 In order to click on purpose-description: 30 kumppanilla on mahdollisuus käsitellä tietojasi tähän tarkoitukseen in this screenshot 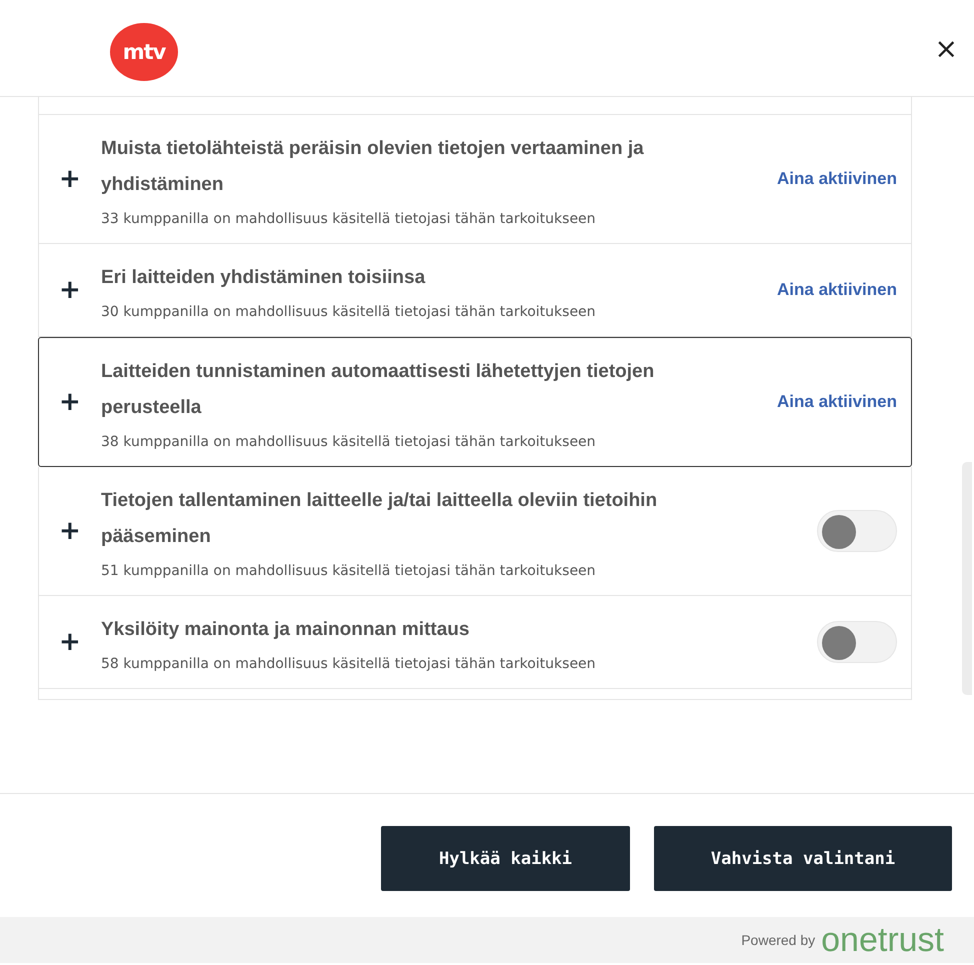, I will do `click(349, 312)`.